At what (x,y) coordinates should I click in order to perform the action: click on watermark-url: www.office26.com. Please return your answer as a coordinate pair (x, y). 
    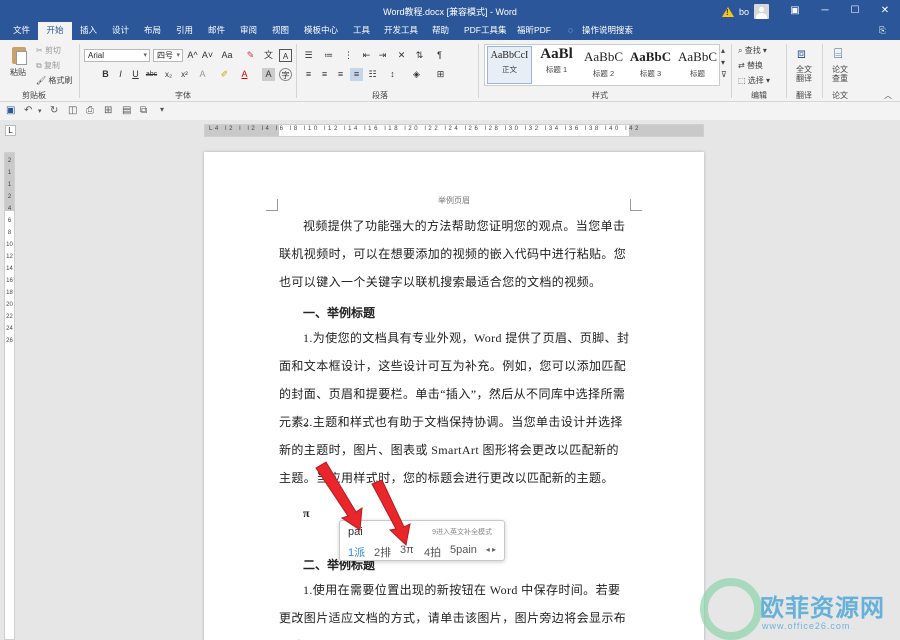
    Looking at the image, I should click on (806, 626).